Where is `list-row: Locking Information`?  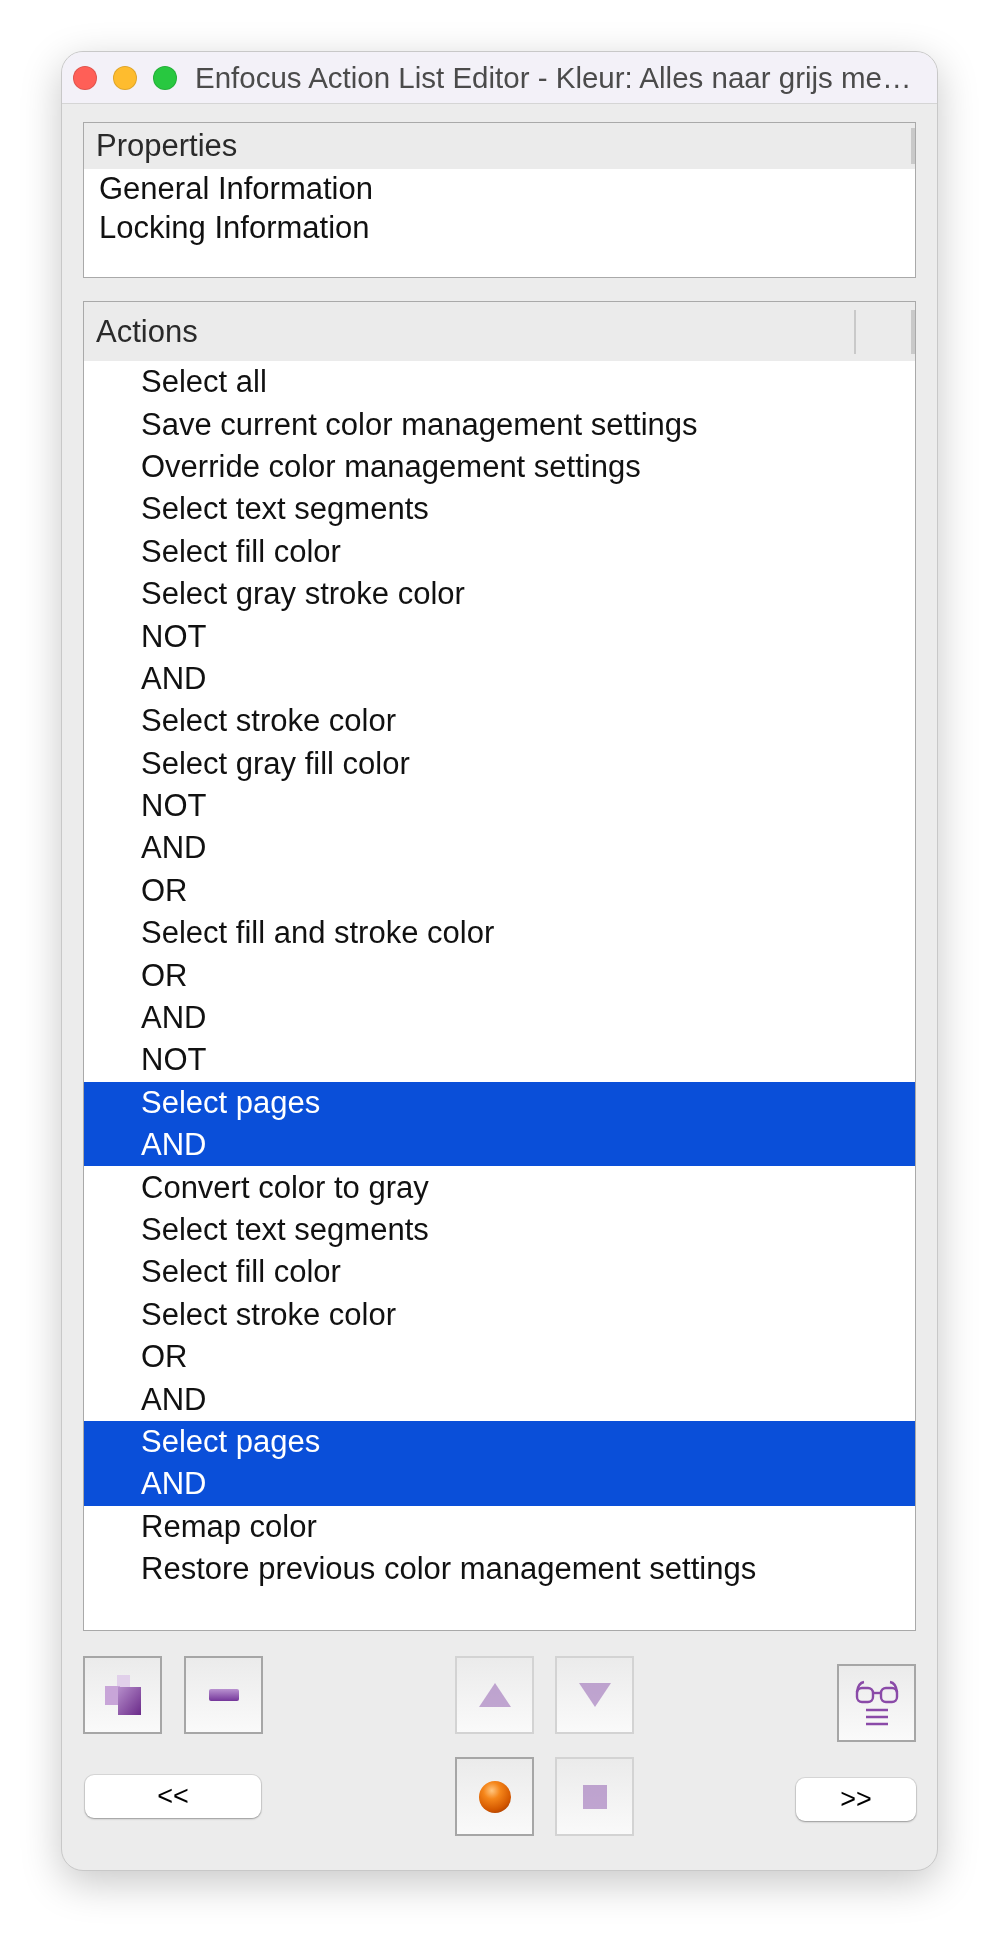
list-row: Locking Information is located at coordinates (499, 228).